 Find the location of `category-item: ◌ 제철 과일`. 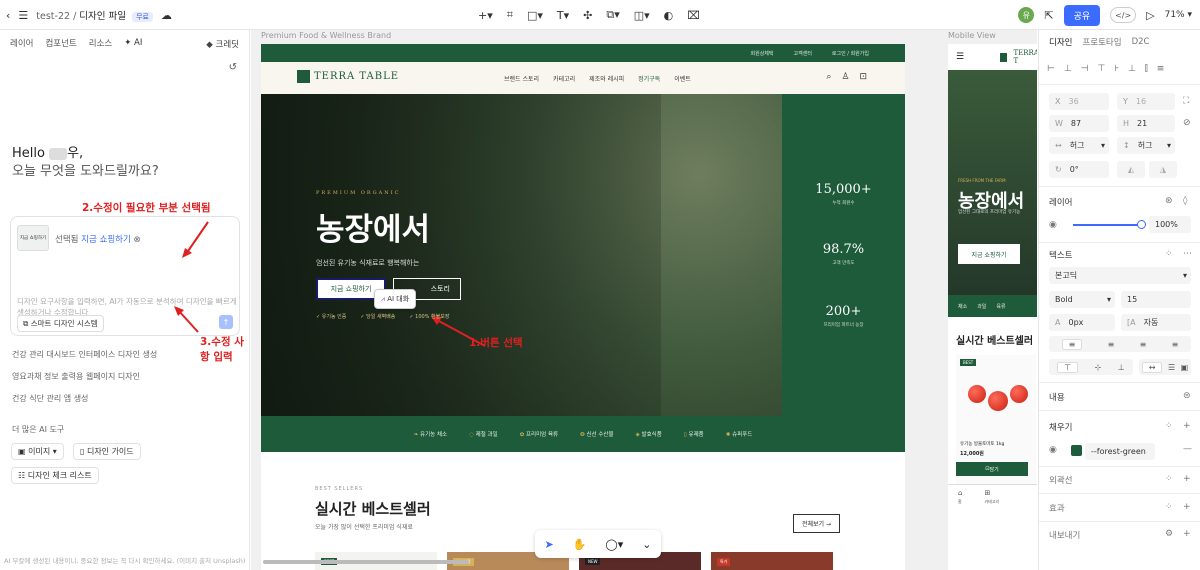

category-item: ◌ 제철 과일 is located at coordinates (483, 434).